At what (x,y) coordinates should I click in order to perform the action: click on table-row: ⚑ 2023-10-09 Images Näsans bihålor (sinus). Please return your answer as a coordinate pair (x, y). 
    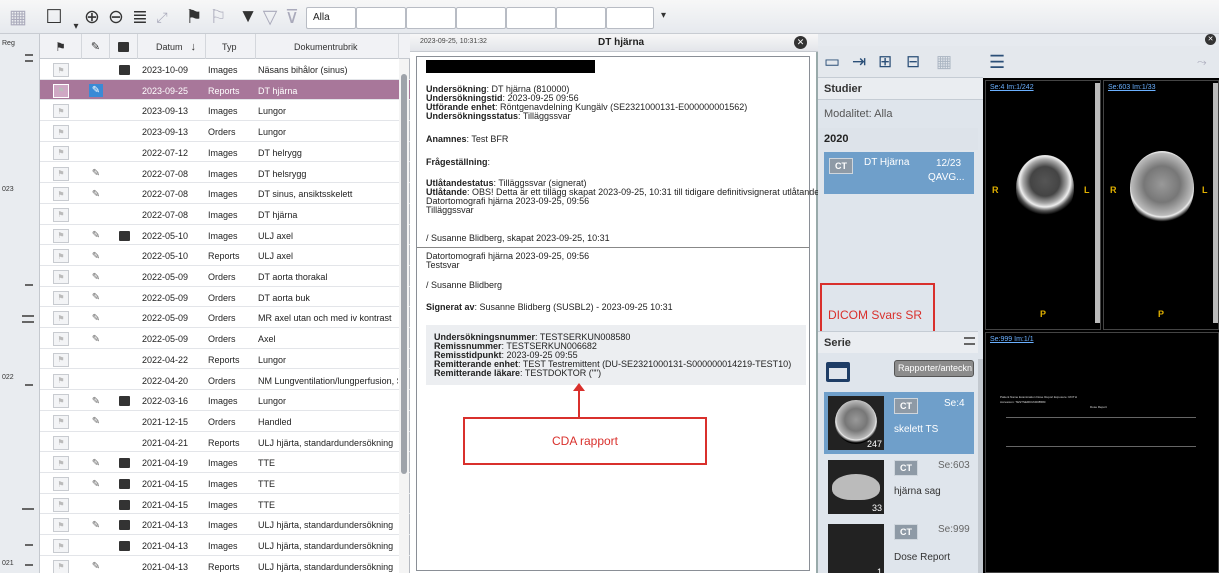
    Looking at the image, I should click on (225, 69).